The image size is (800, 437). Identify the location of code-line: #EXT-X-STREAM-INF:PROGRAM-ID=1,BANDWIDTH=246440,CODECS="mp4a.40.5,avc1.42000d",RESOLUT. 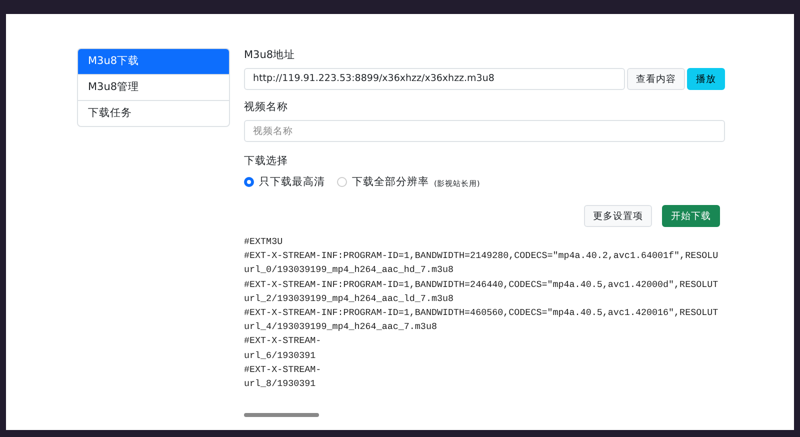
(481, 285).